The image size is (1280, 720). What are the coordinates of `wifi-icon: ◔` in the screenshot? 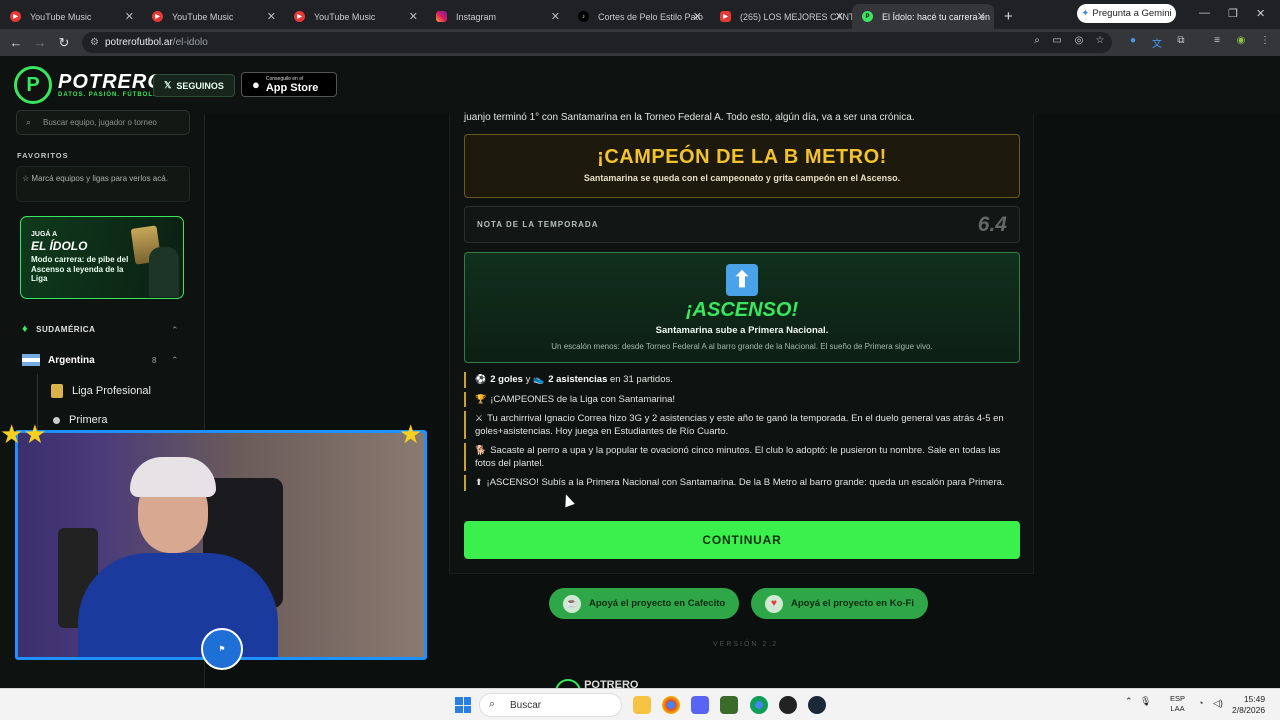 It's located at (1200, 703).